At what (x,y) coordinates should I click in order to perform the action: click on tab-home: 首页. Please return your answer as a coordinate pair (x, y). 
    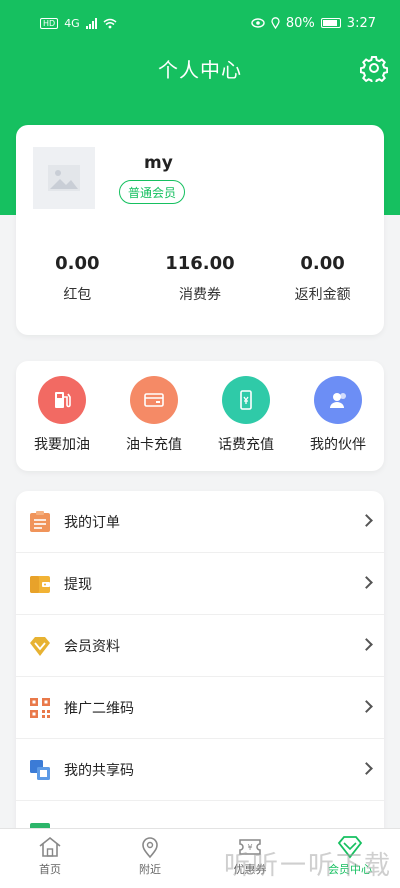
    Looking at the image, I should click on (50, 858).